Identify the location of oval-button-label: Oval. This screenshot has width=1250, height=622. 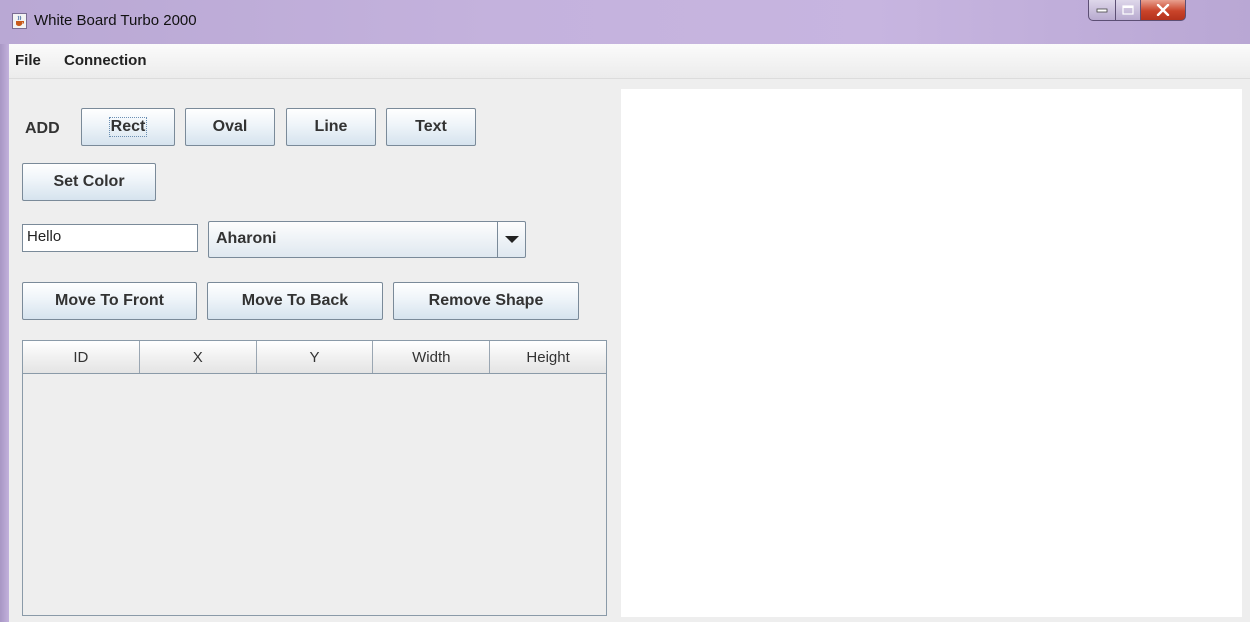
(230, 126).